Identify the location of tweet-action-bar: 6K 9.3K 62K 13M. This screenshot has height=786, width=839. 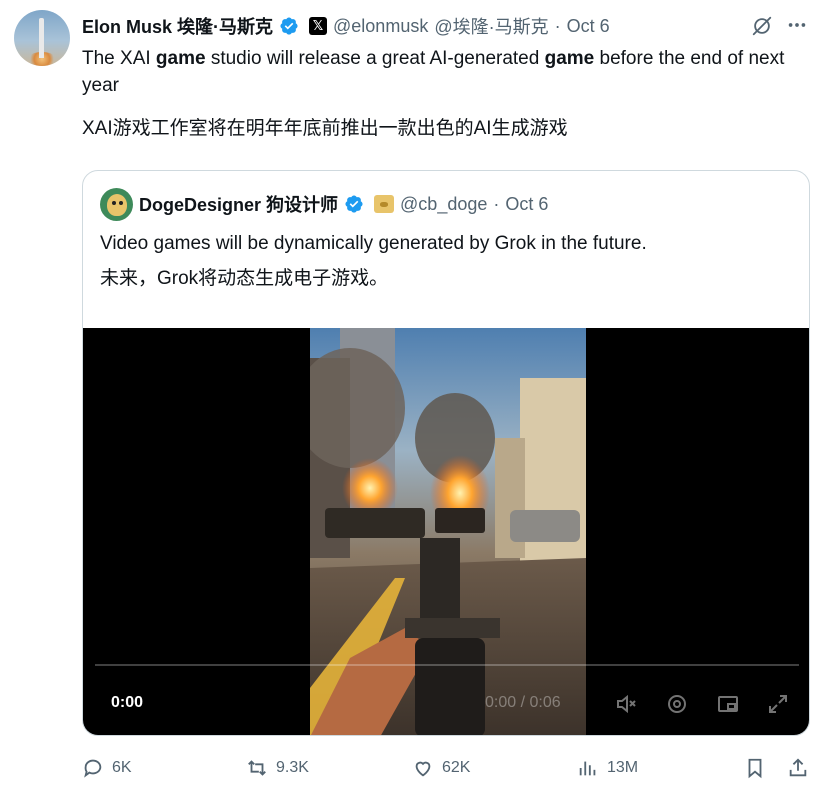
(419, 768).